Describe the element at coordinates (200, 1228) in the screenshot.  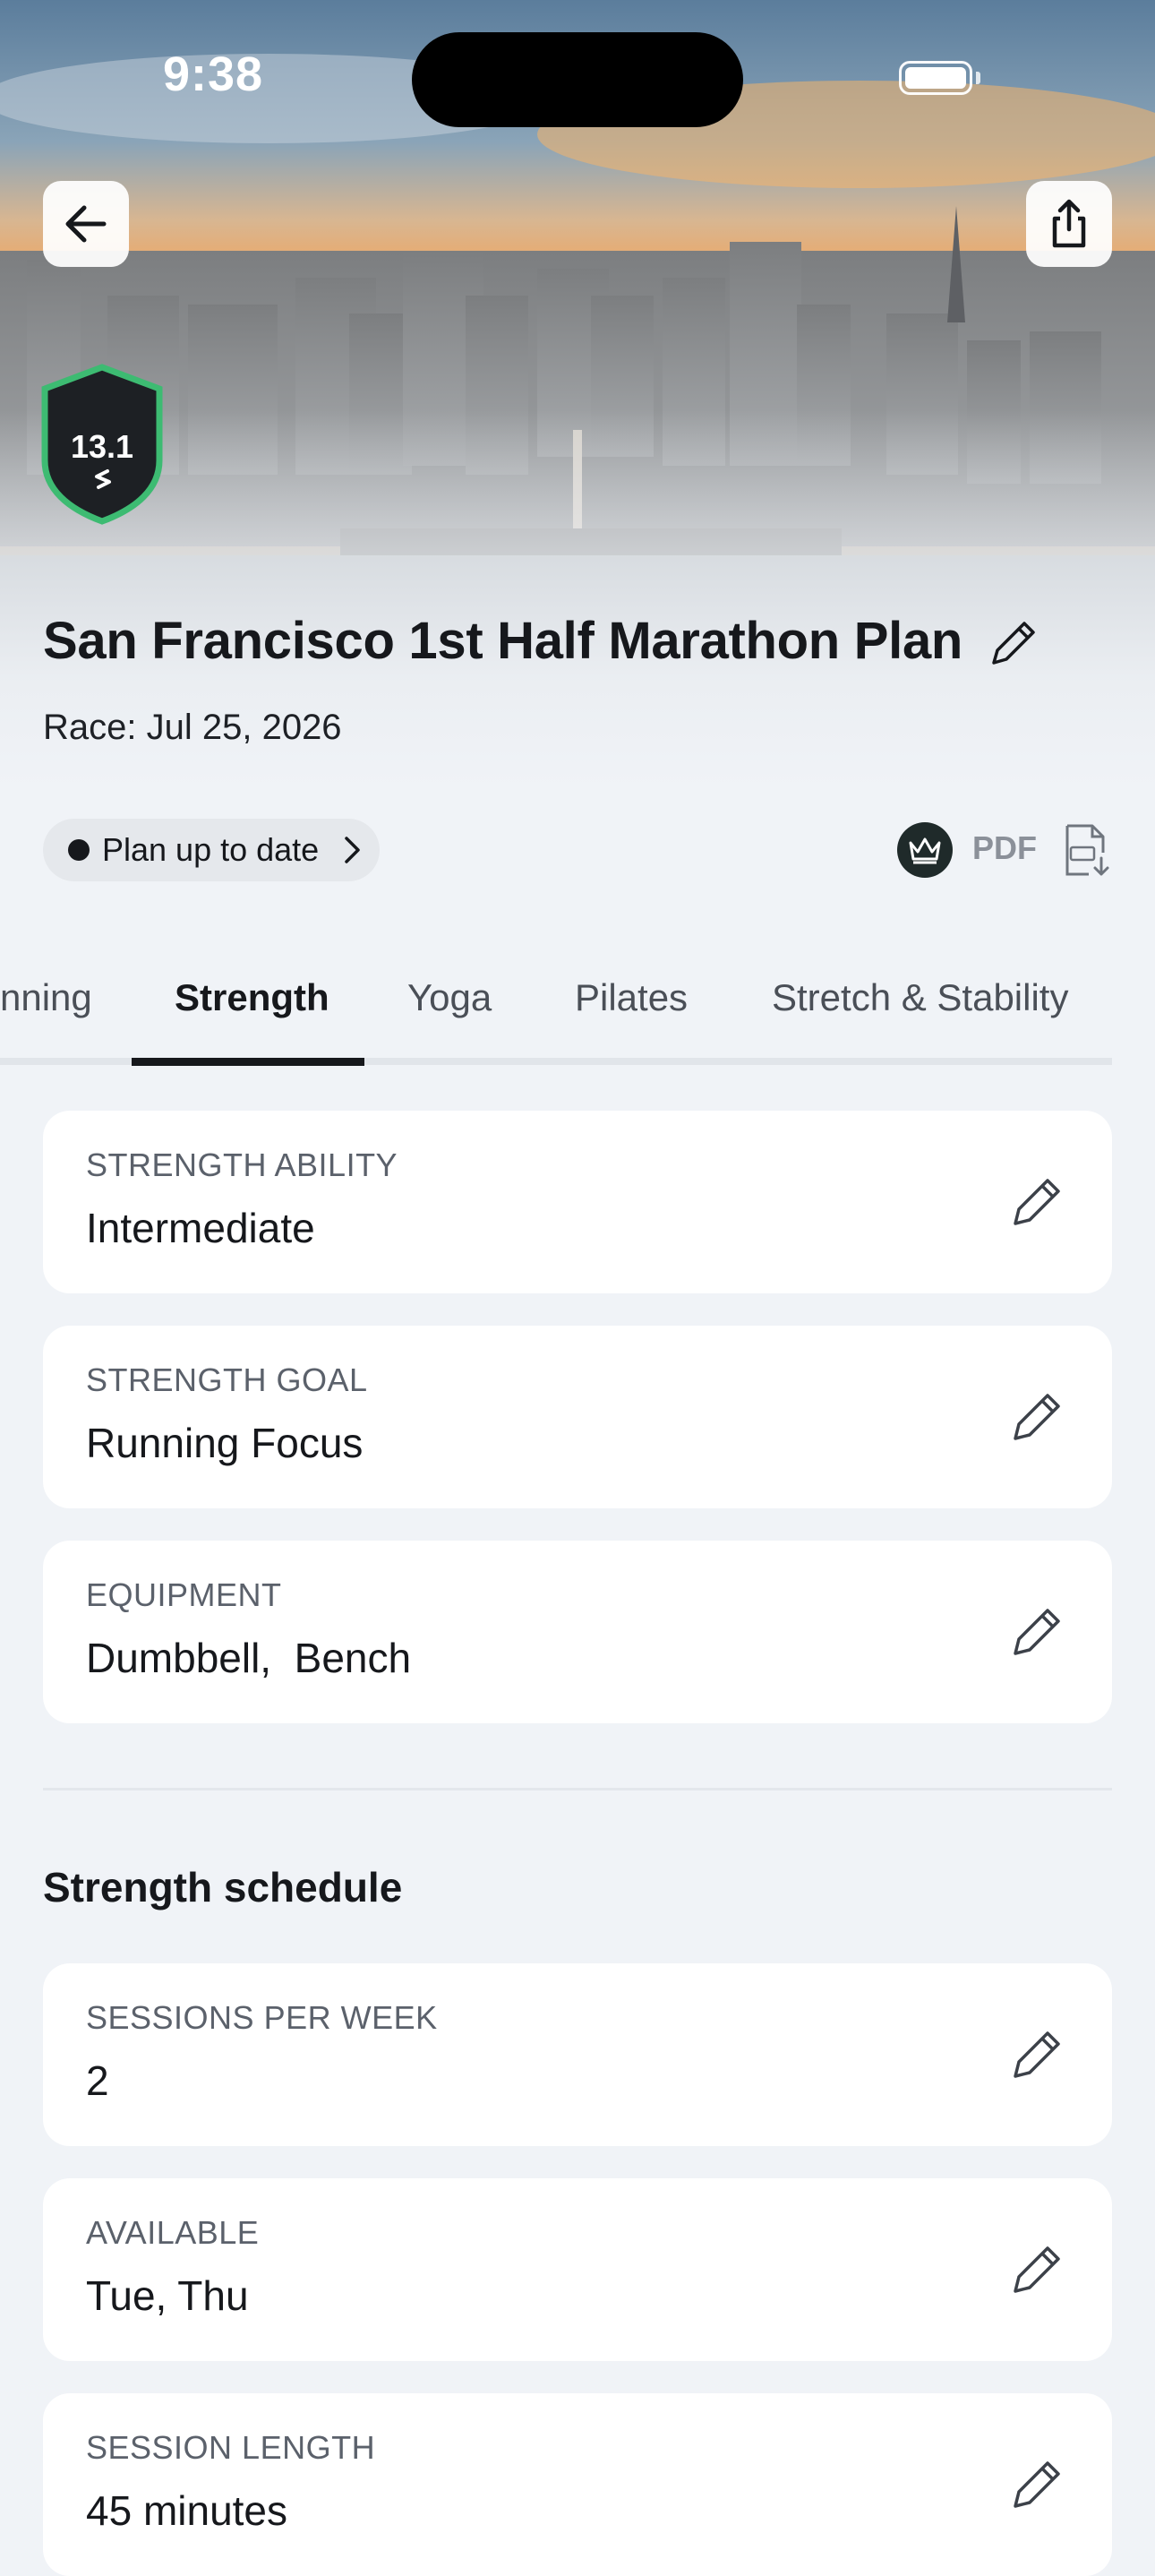
I see `card-value: Intermediate` at that location.